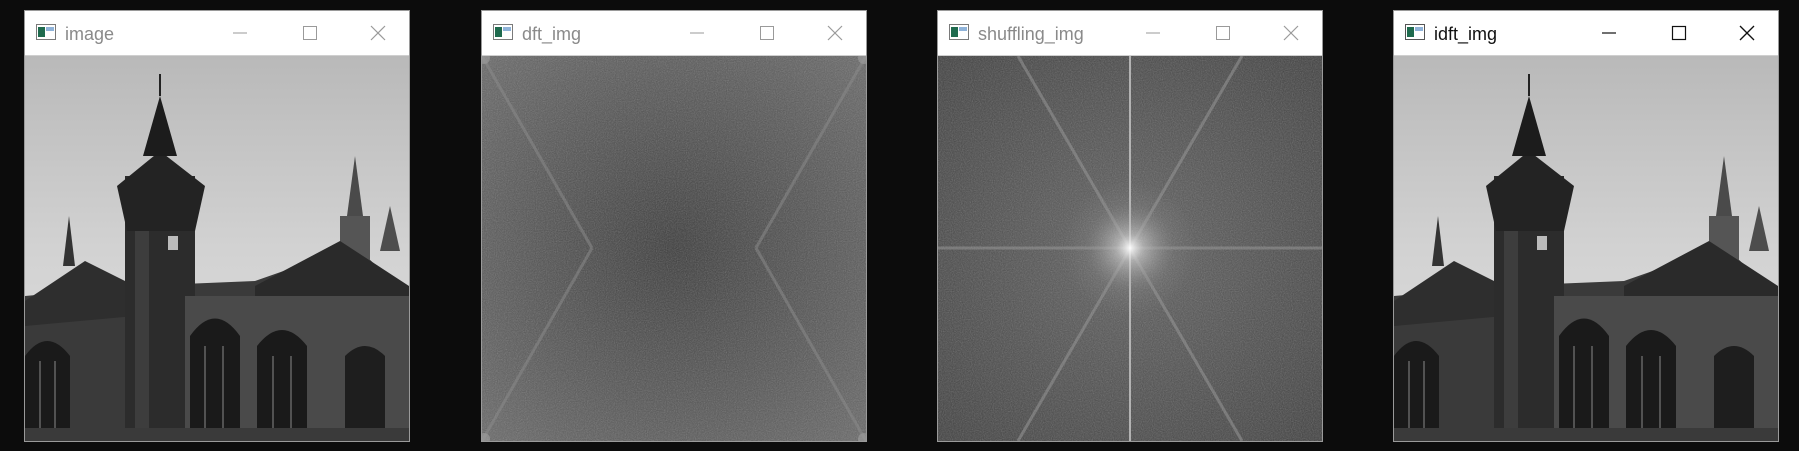  Describe the element at coordinates (1031, 34) in the screenshot. I see `window-title: shuffling_img` at that location.